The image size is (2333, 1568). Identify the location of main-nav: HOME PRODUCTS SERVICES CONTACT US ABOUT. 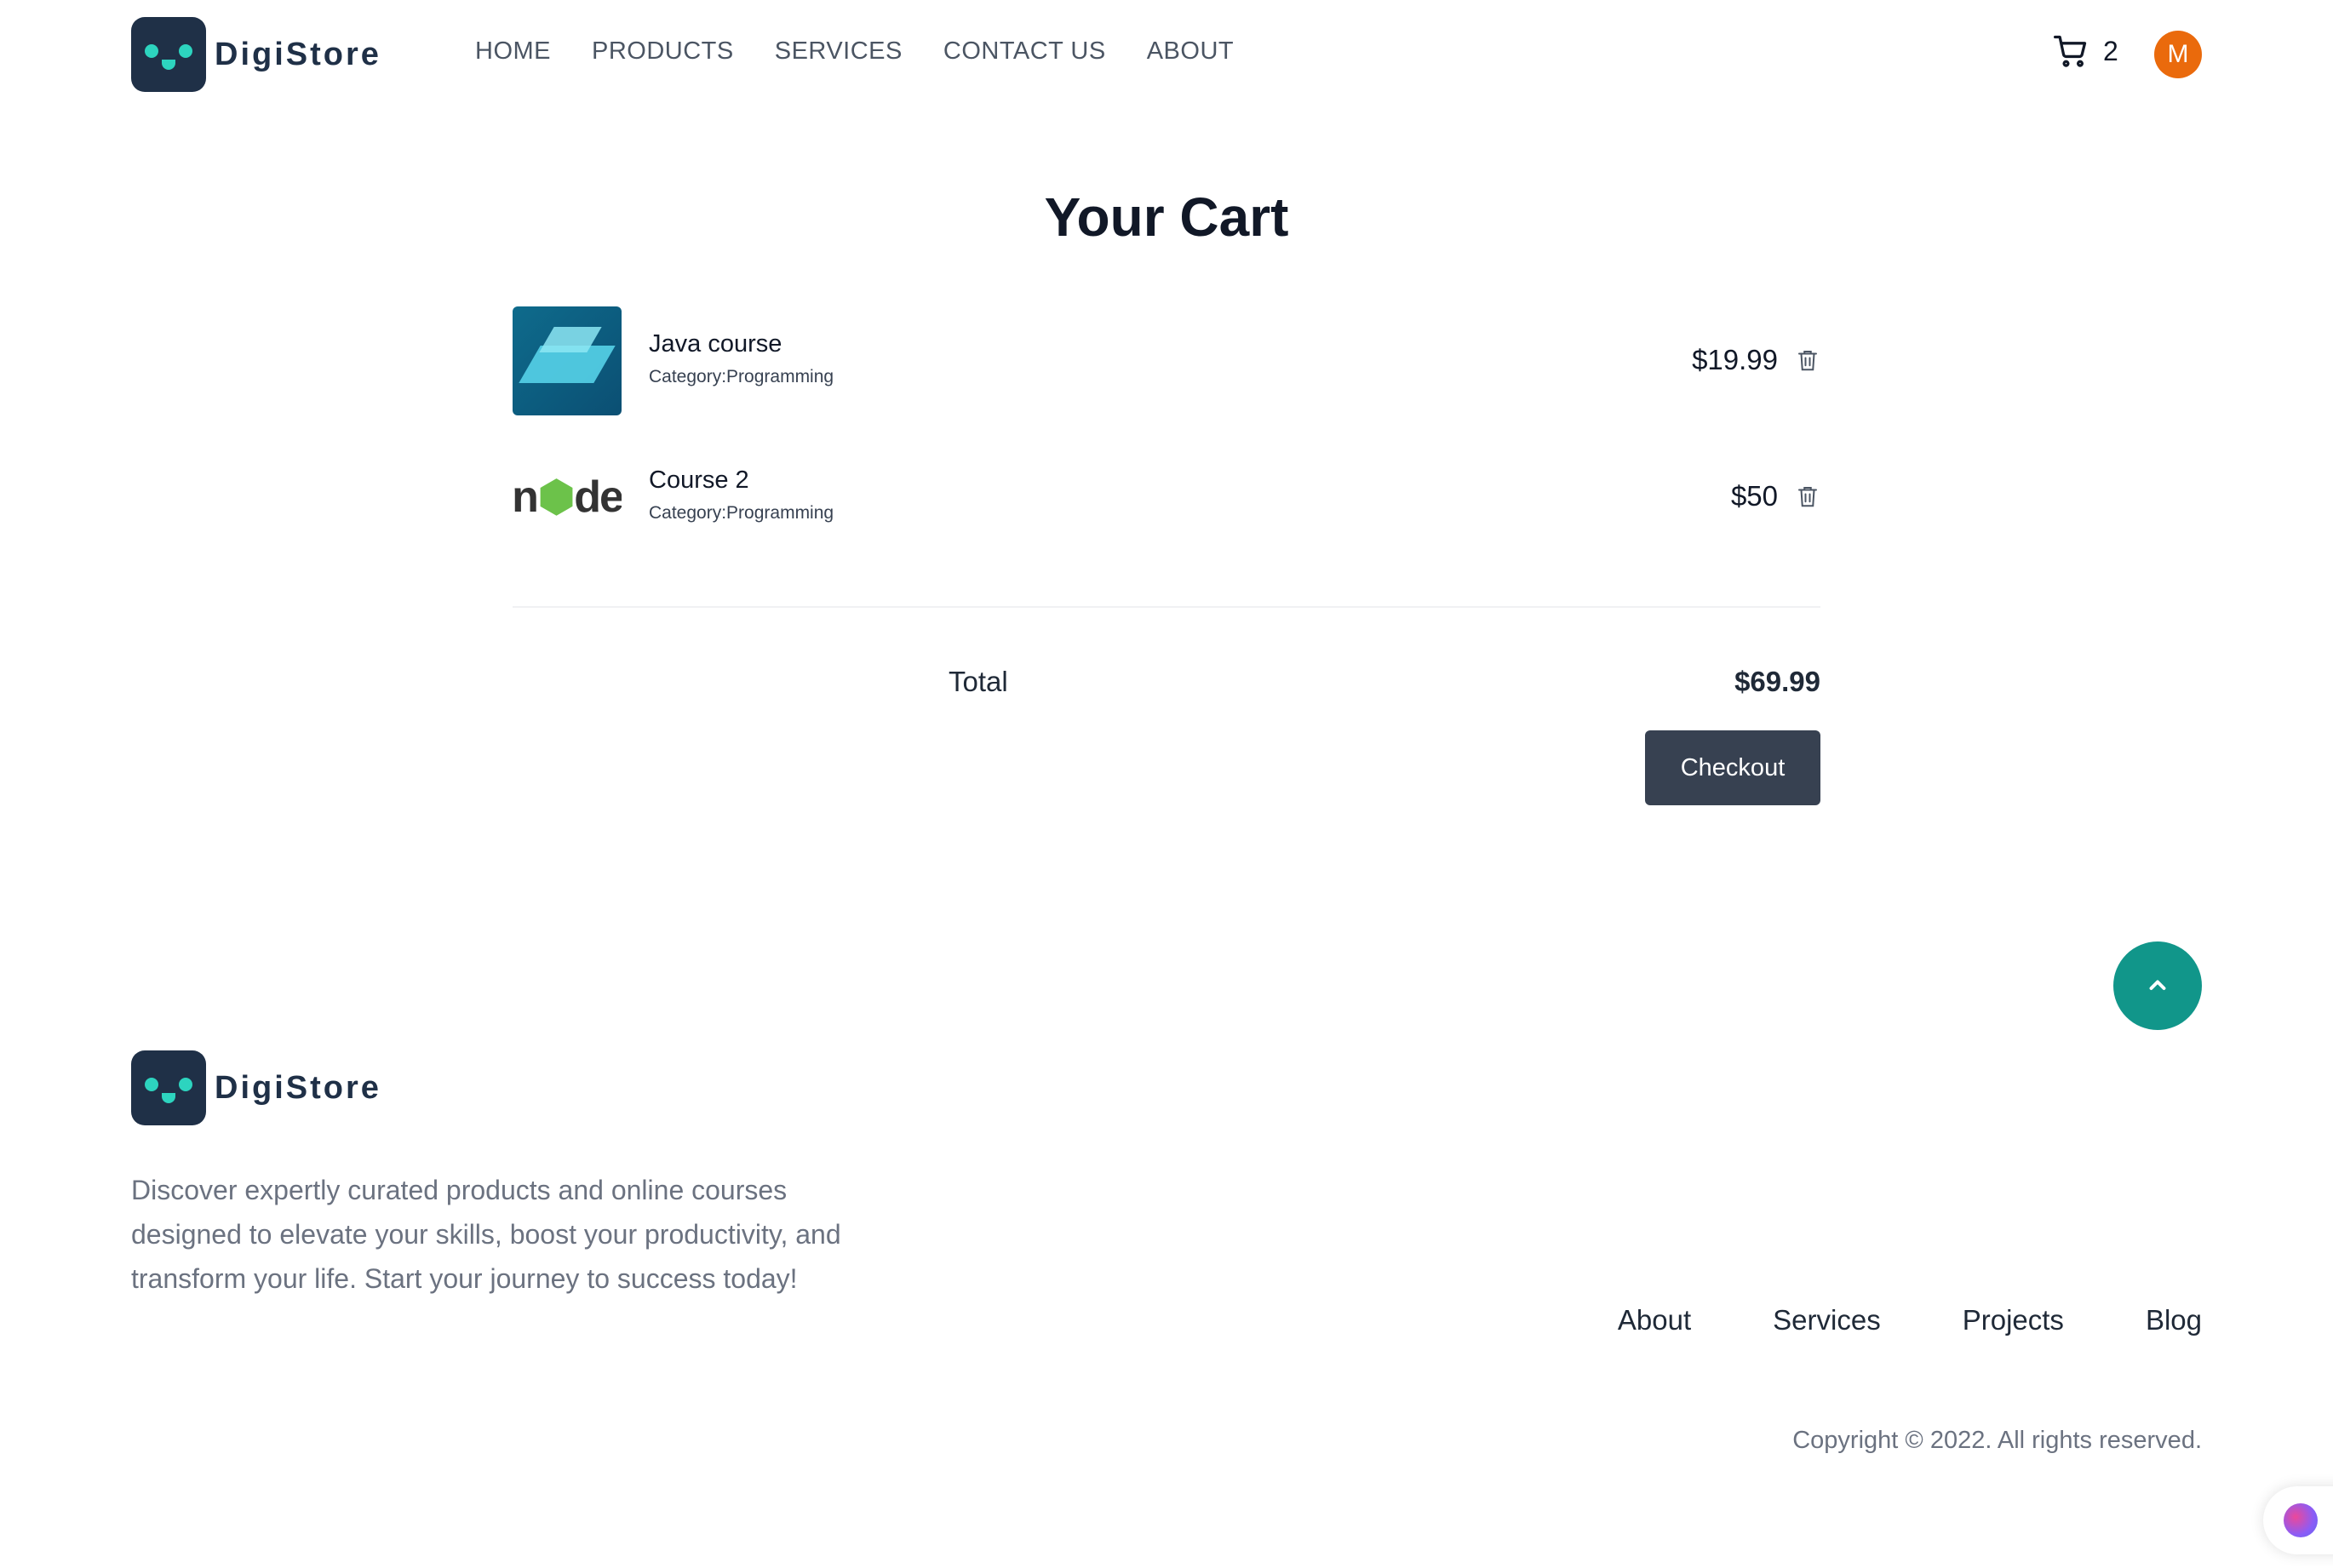
(854, 51).